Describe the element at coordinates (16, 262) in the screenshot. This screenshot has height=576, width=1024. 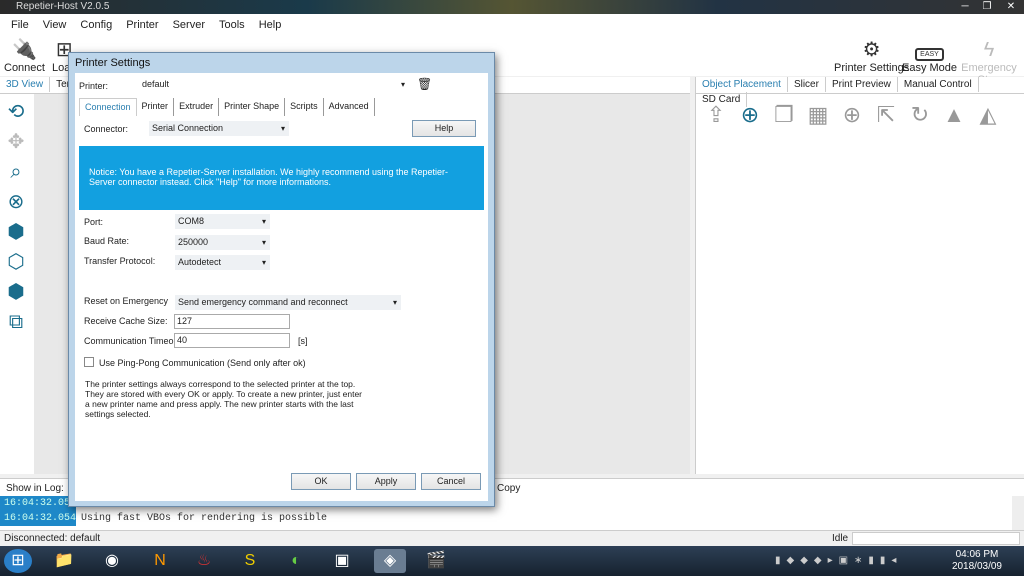
I see `cube-side-icon: ⬡` at that location.